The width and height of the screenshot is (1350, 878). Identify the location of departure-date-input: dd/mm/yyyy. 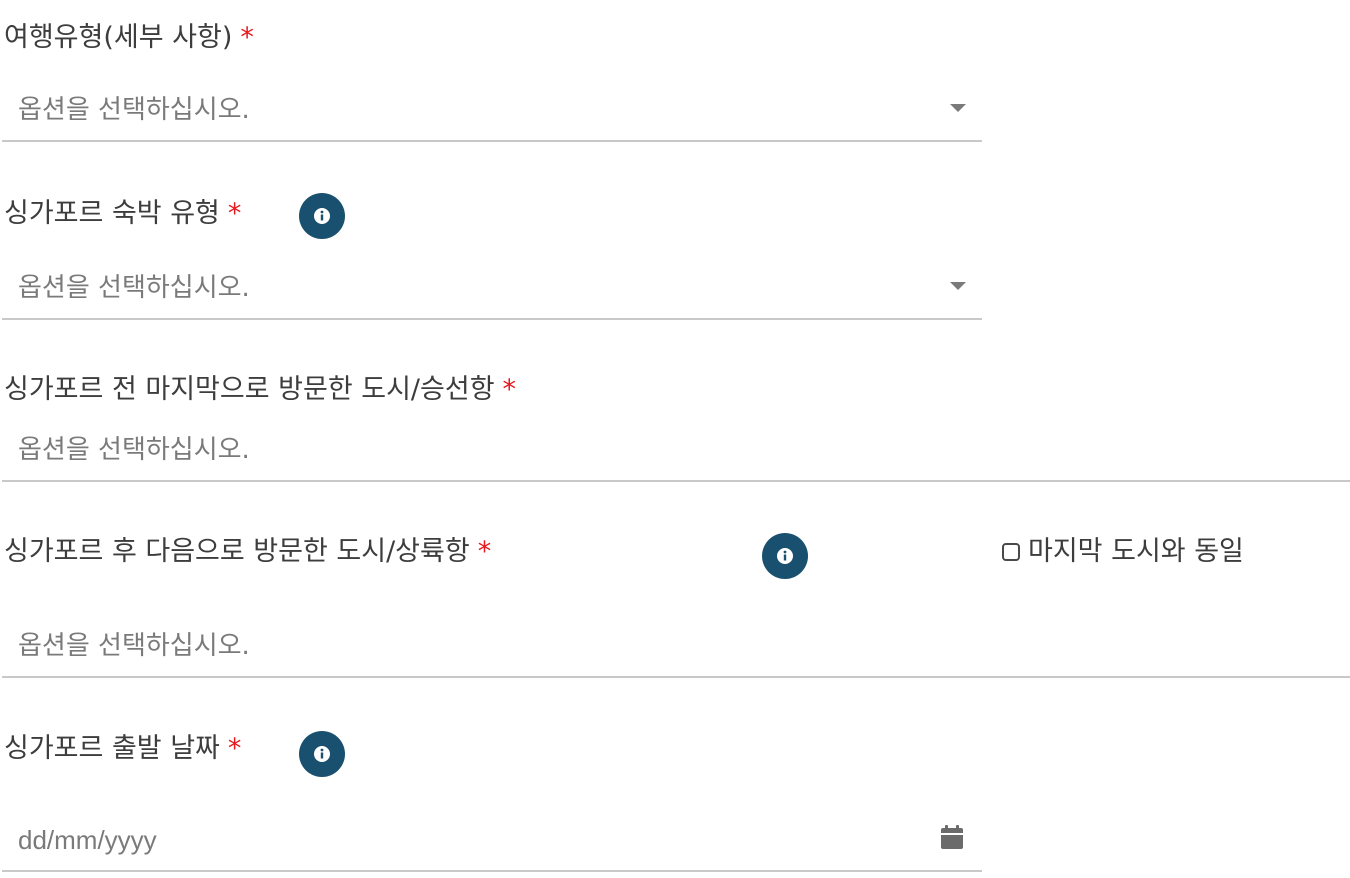
(492, 842).